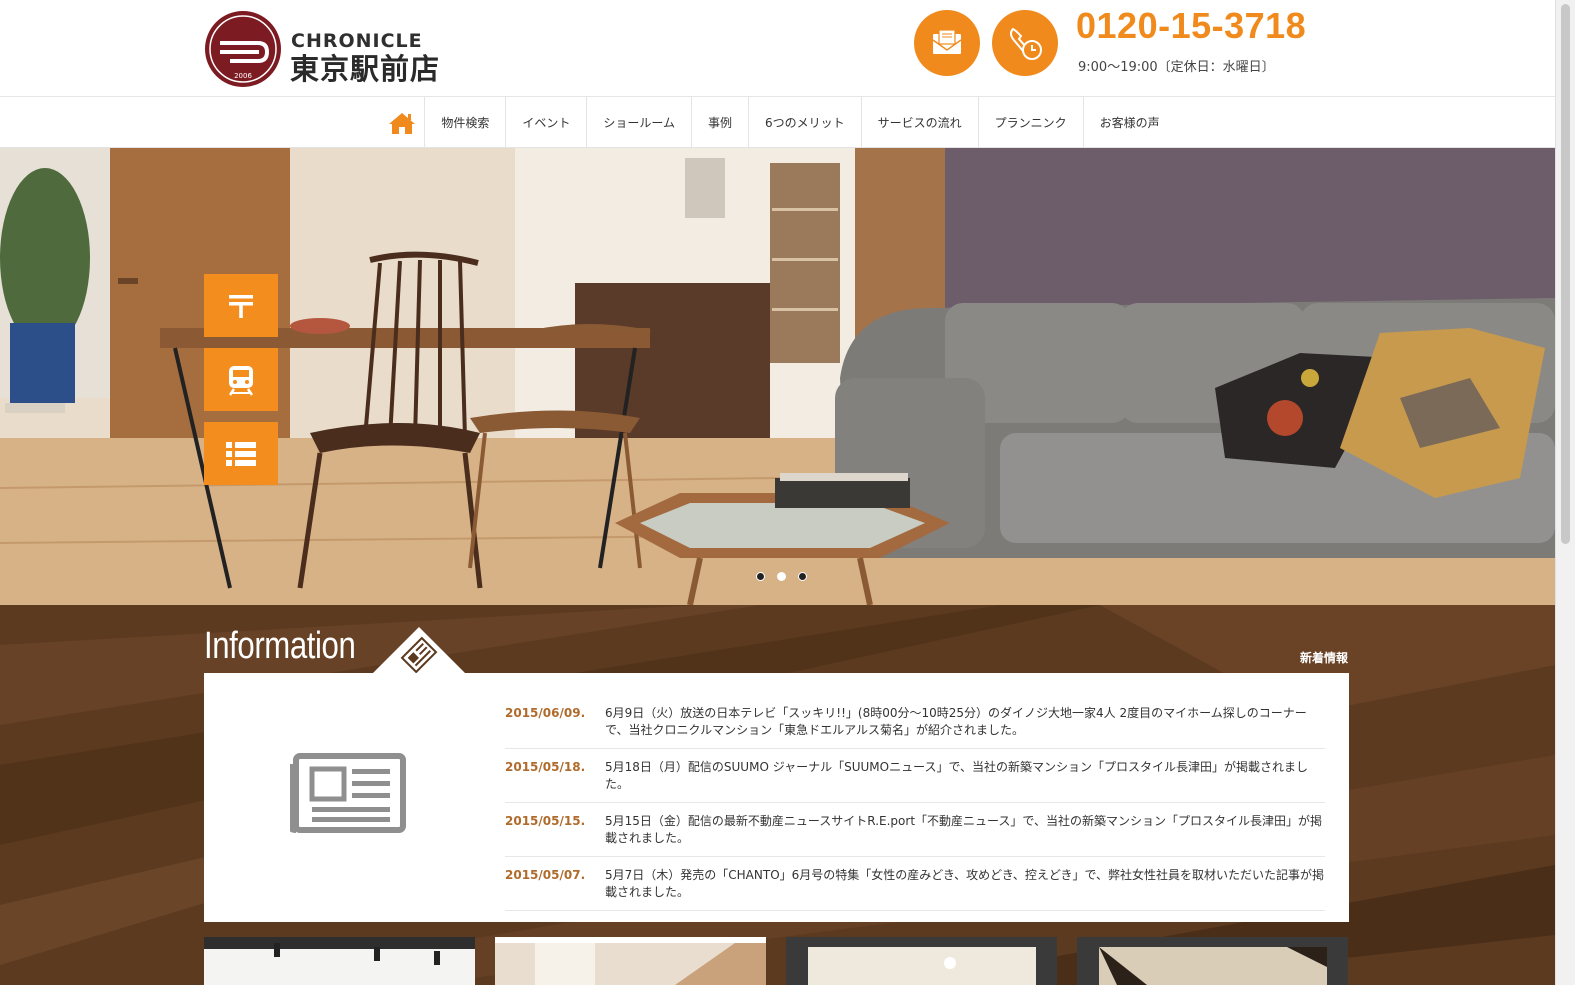 The image size is (1575, 985). I want to click on information-subtitle: 新着情報, so click(1324, 658).